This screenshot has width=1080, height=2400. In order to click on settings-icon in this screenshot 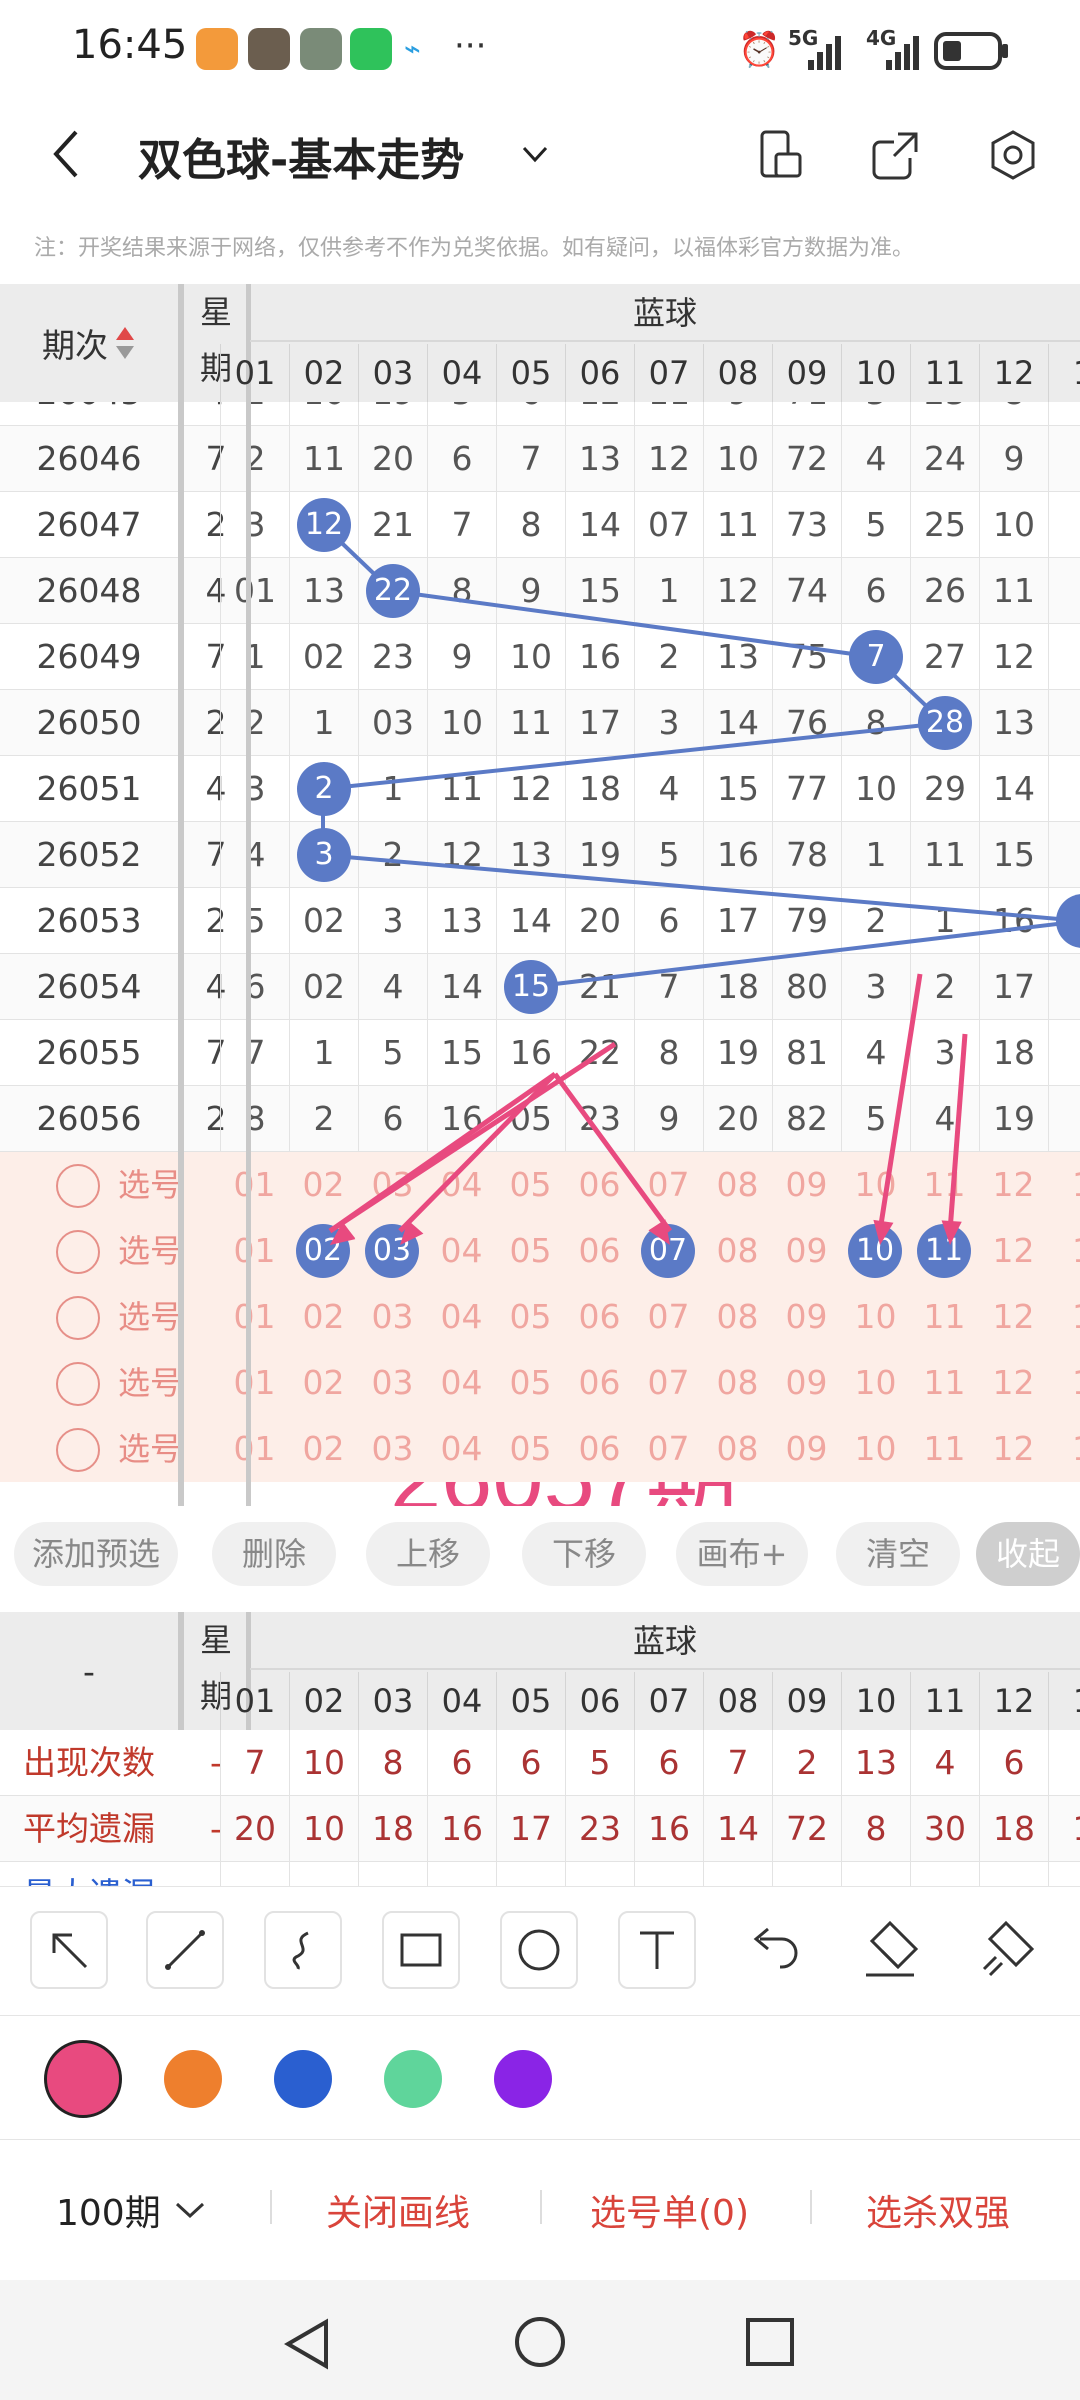, I will do `click(1013, 155)`.